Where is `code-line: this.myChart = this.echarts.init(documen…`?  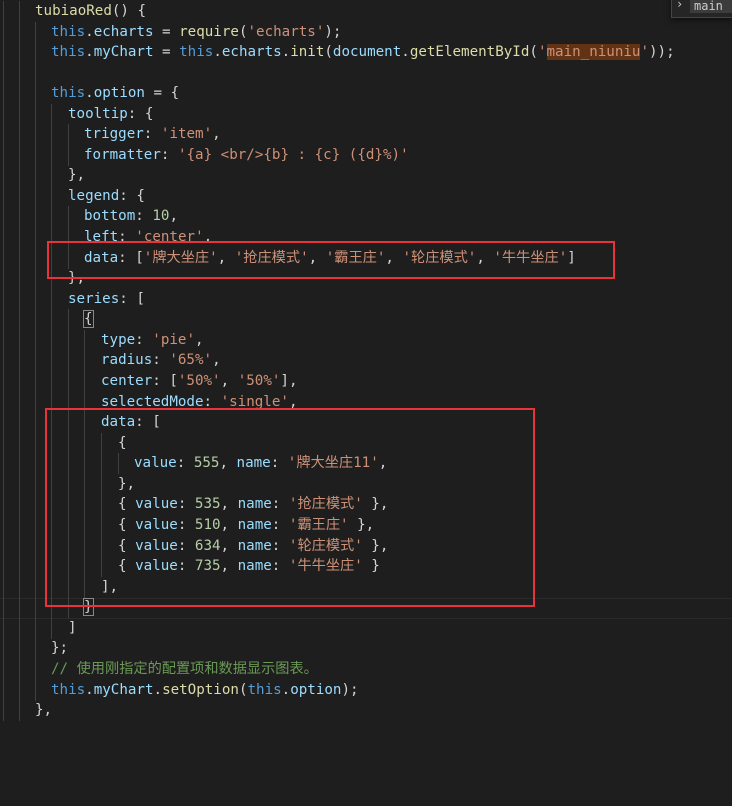 code-line: this.myChart = this.echarts.init(documen… is located at coordinates (366, 52).